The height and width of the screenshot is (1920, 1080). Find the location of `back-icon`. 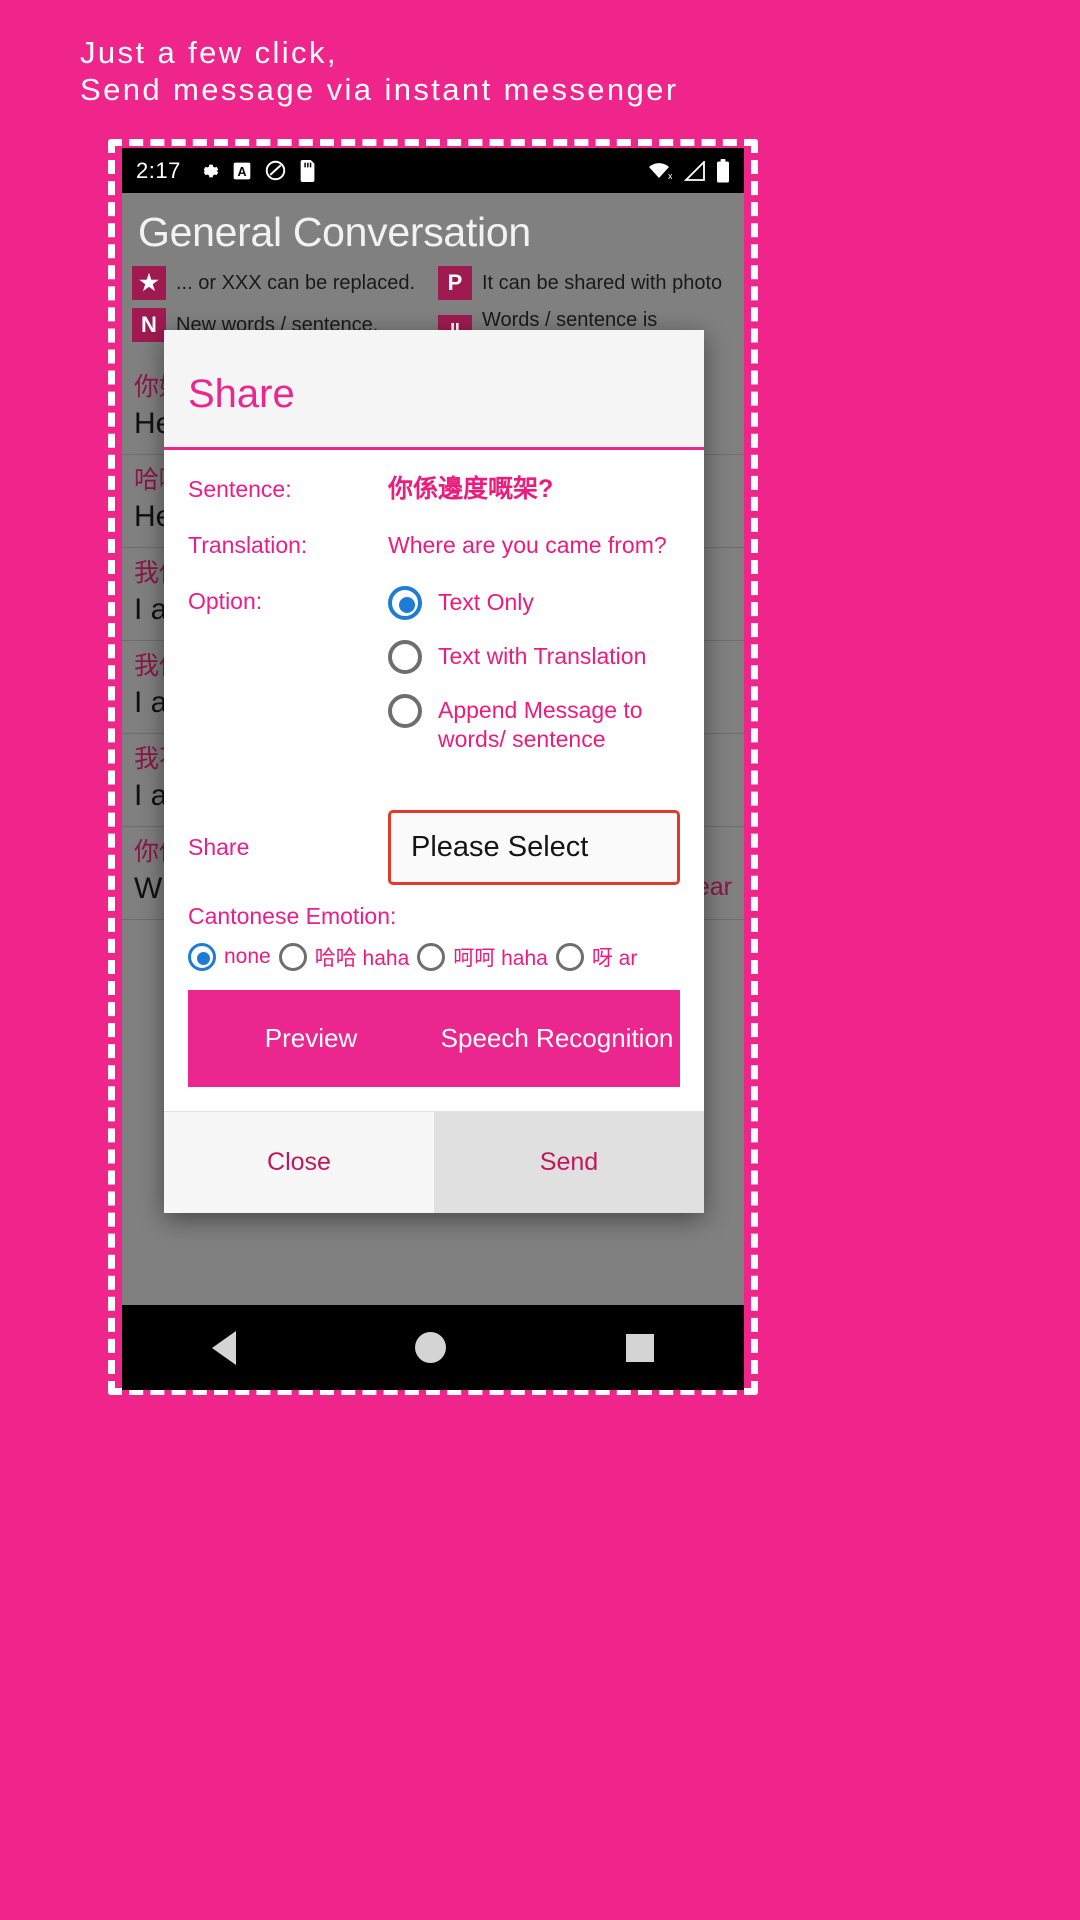

back-icon is located at coordinates (223, 1347).